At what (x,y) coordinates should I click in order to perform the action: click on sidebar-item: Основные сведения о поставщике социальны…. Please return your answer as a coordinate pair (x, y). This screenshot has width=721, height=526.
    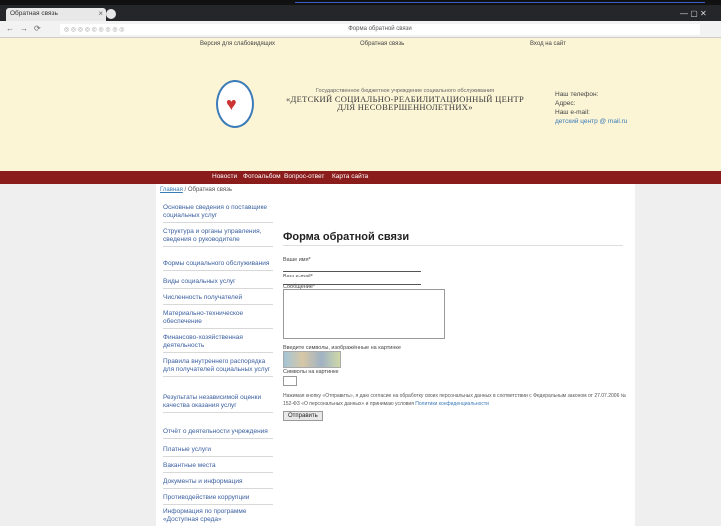
    Looking at the image, I should click on (218, 213).